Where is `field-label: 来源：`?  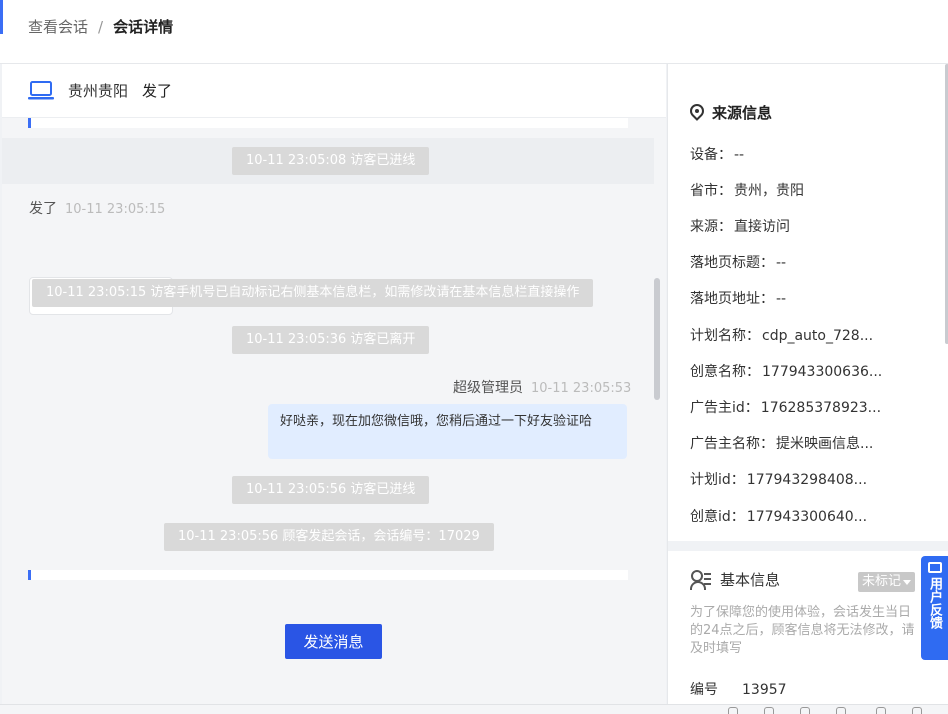 field-label: 来源： is located at coordinates (711, 227).